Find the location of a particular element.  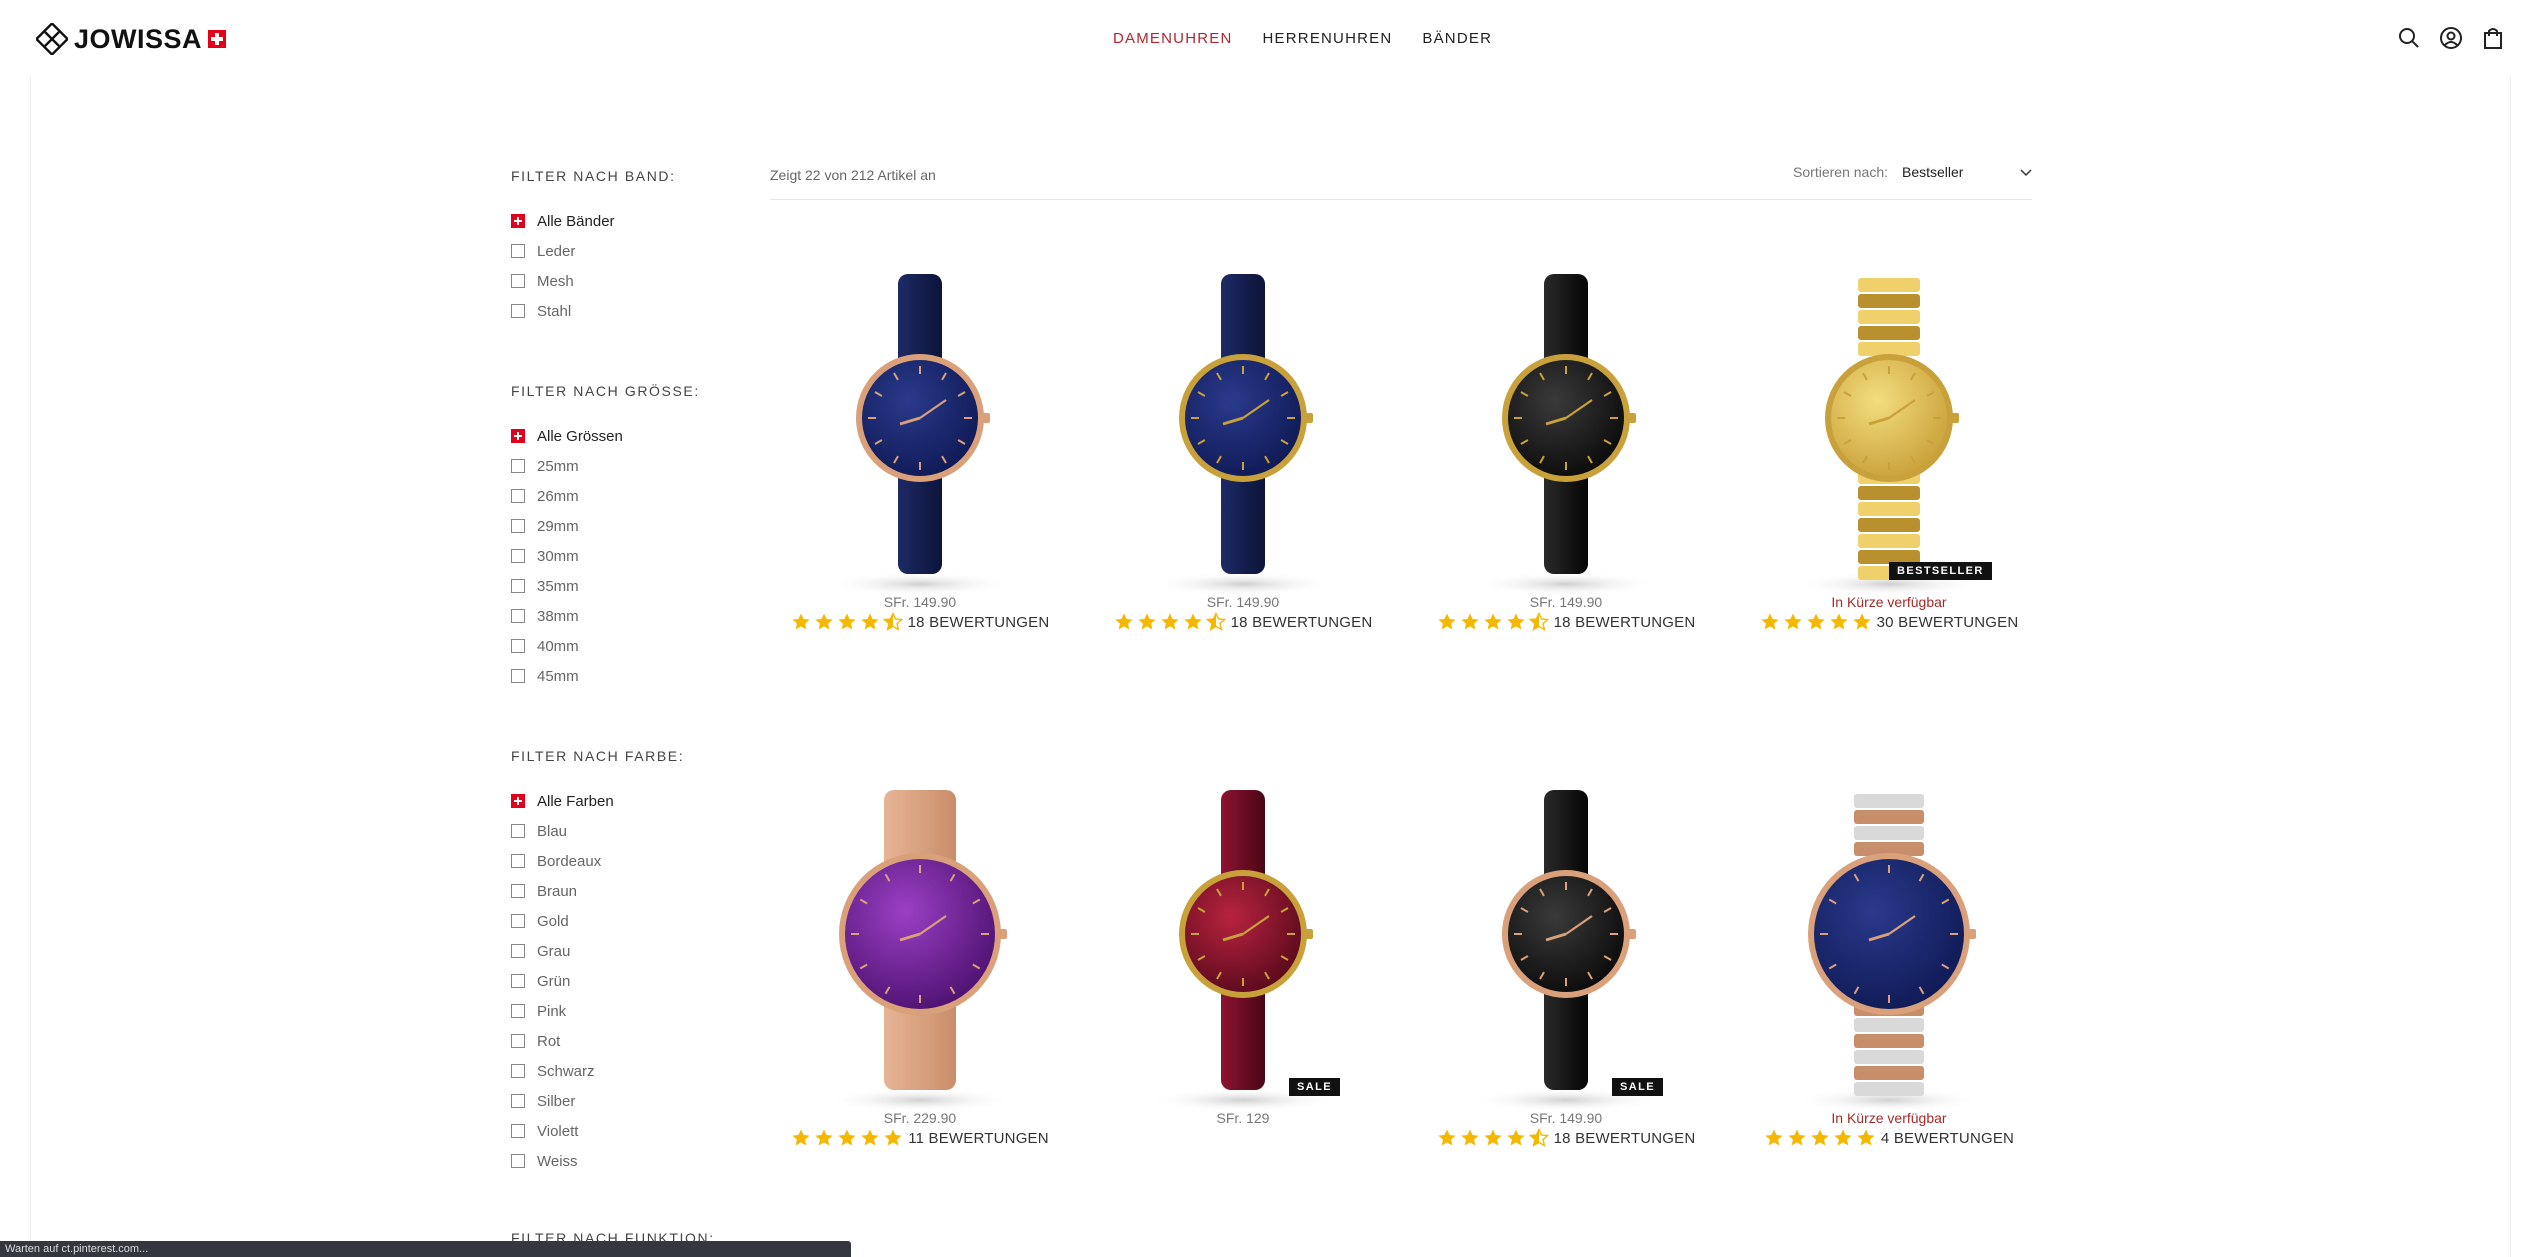

filter-option-label: Mesh is located at coordinates (555, 281).